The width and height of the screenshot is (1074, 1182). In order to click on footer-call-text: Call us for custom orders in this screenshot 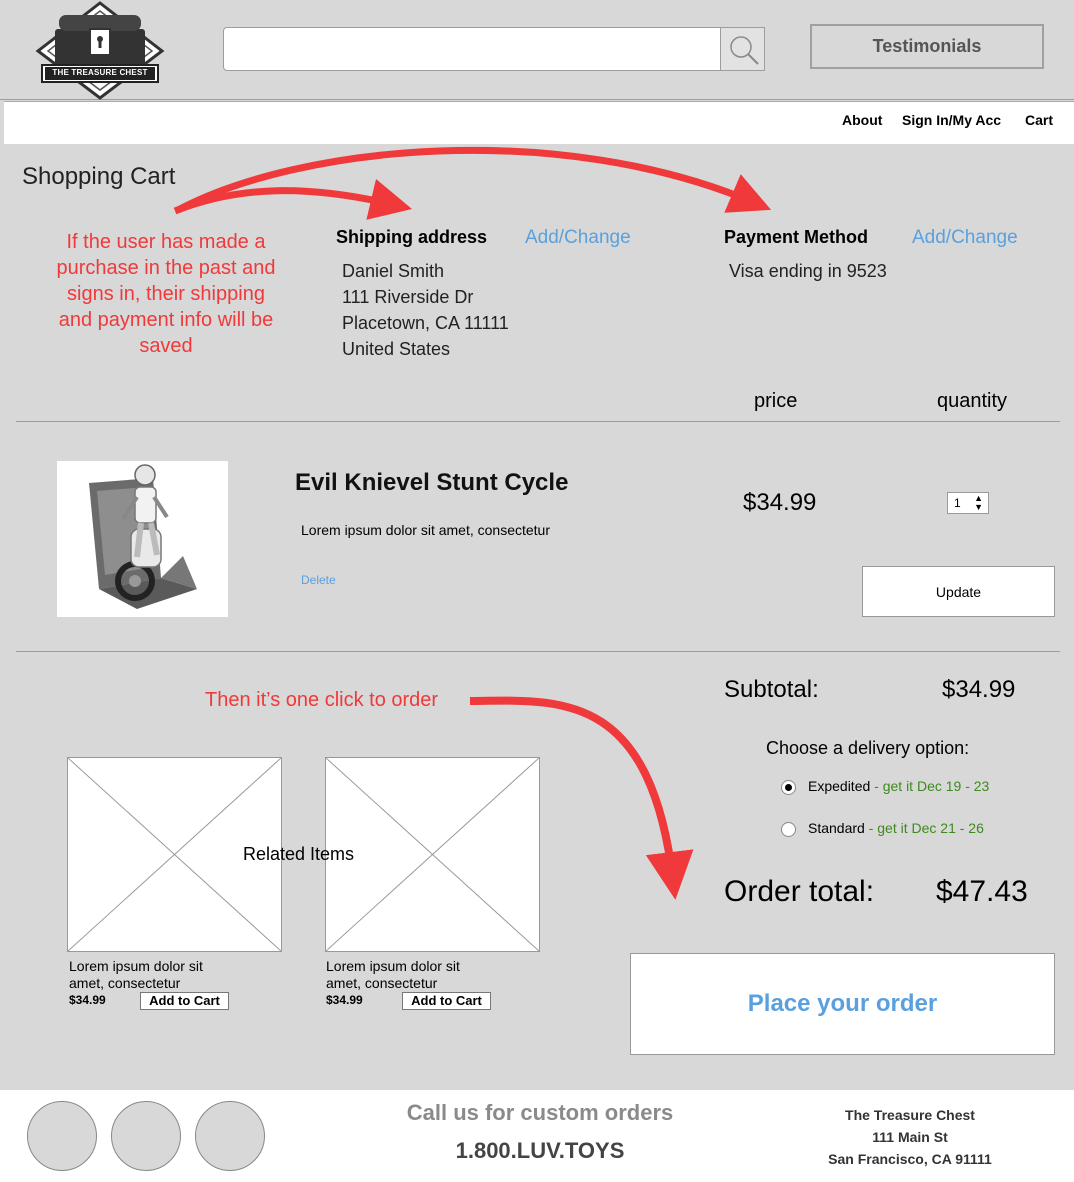, I will do `click(540, 1112)`.